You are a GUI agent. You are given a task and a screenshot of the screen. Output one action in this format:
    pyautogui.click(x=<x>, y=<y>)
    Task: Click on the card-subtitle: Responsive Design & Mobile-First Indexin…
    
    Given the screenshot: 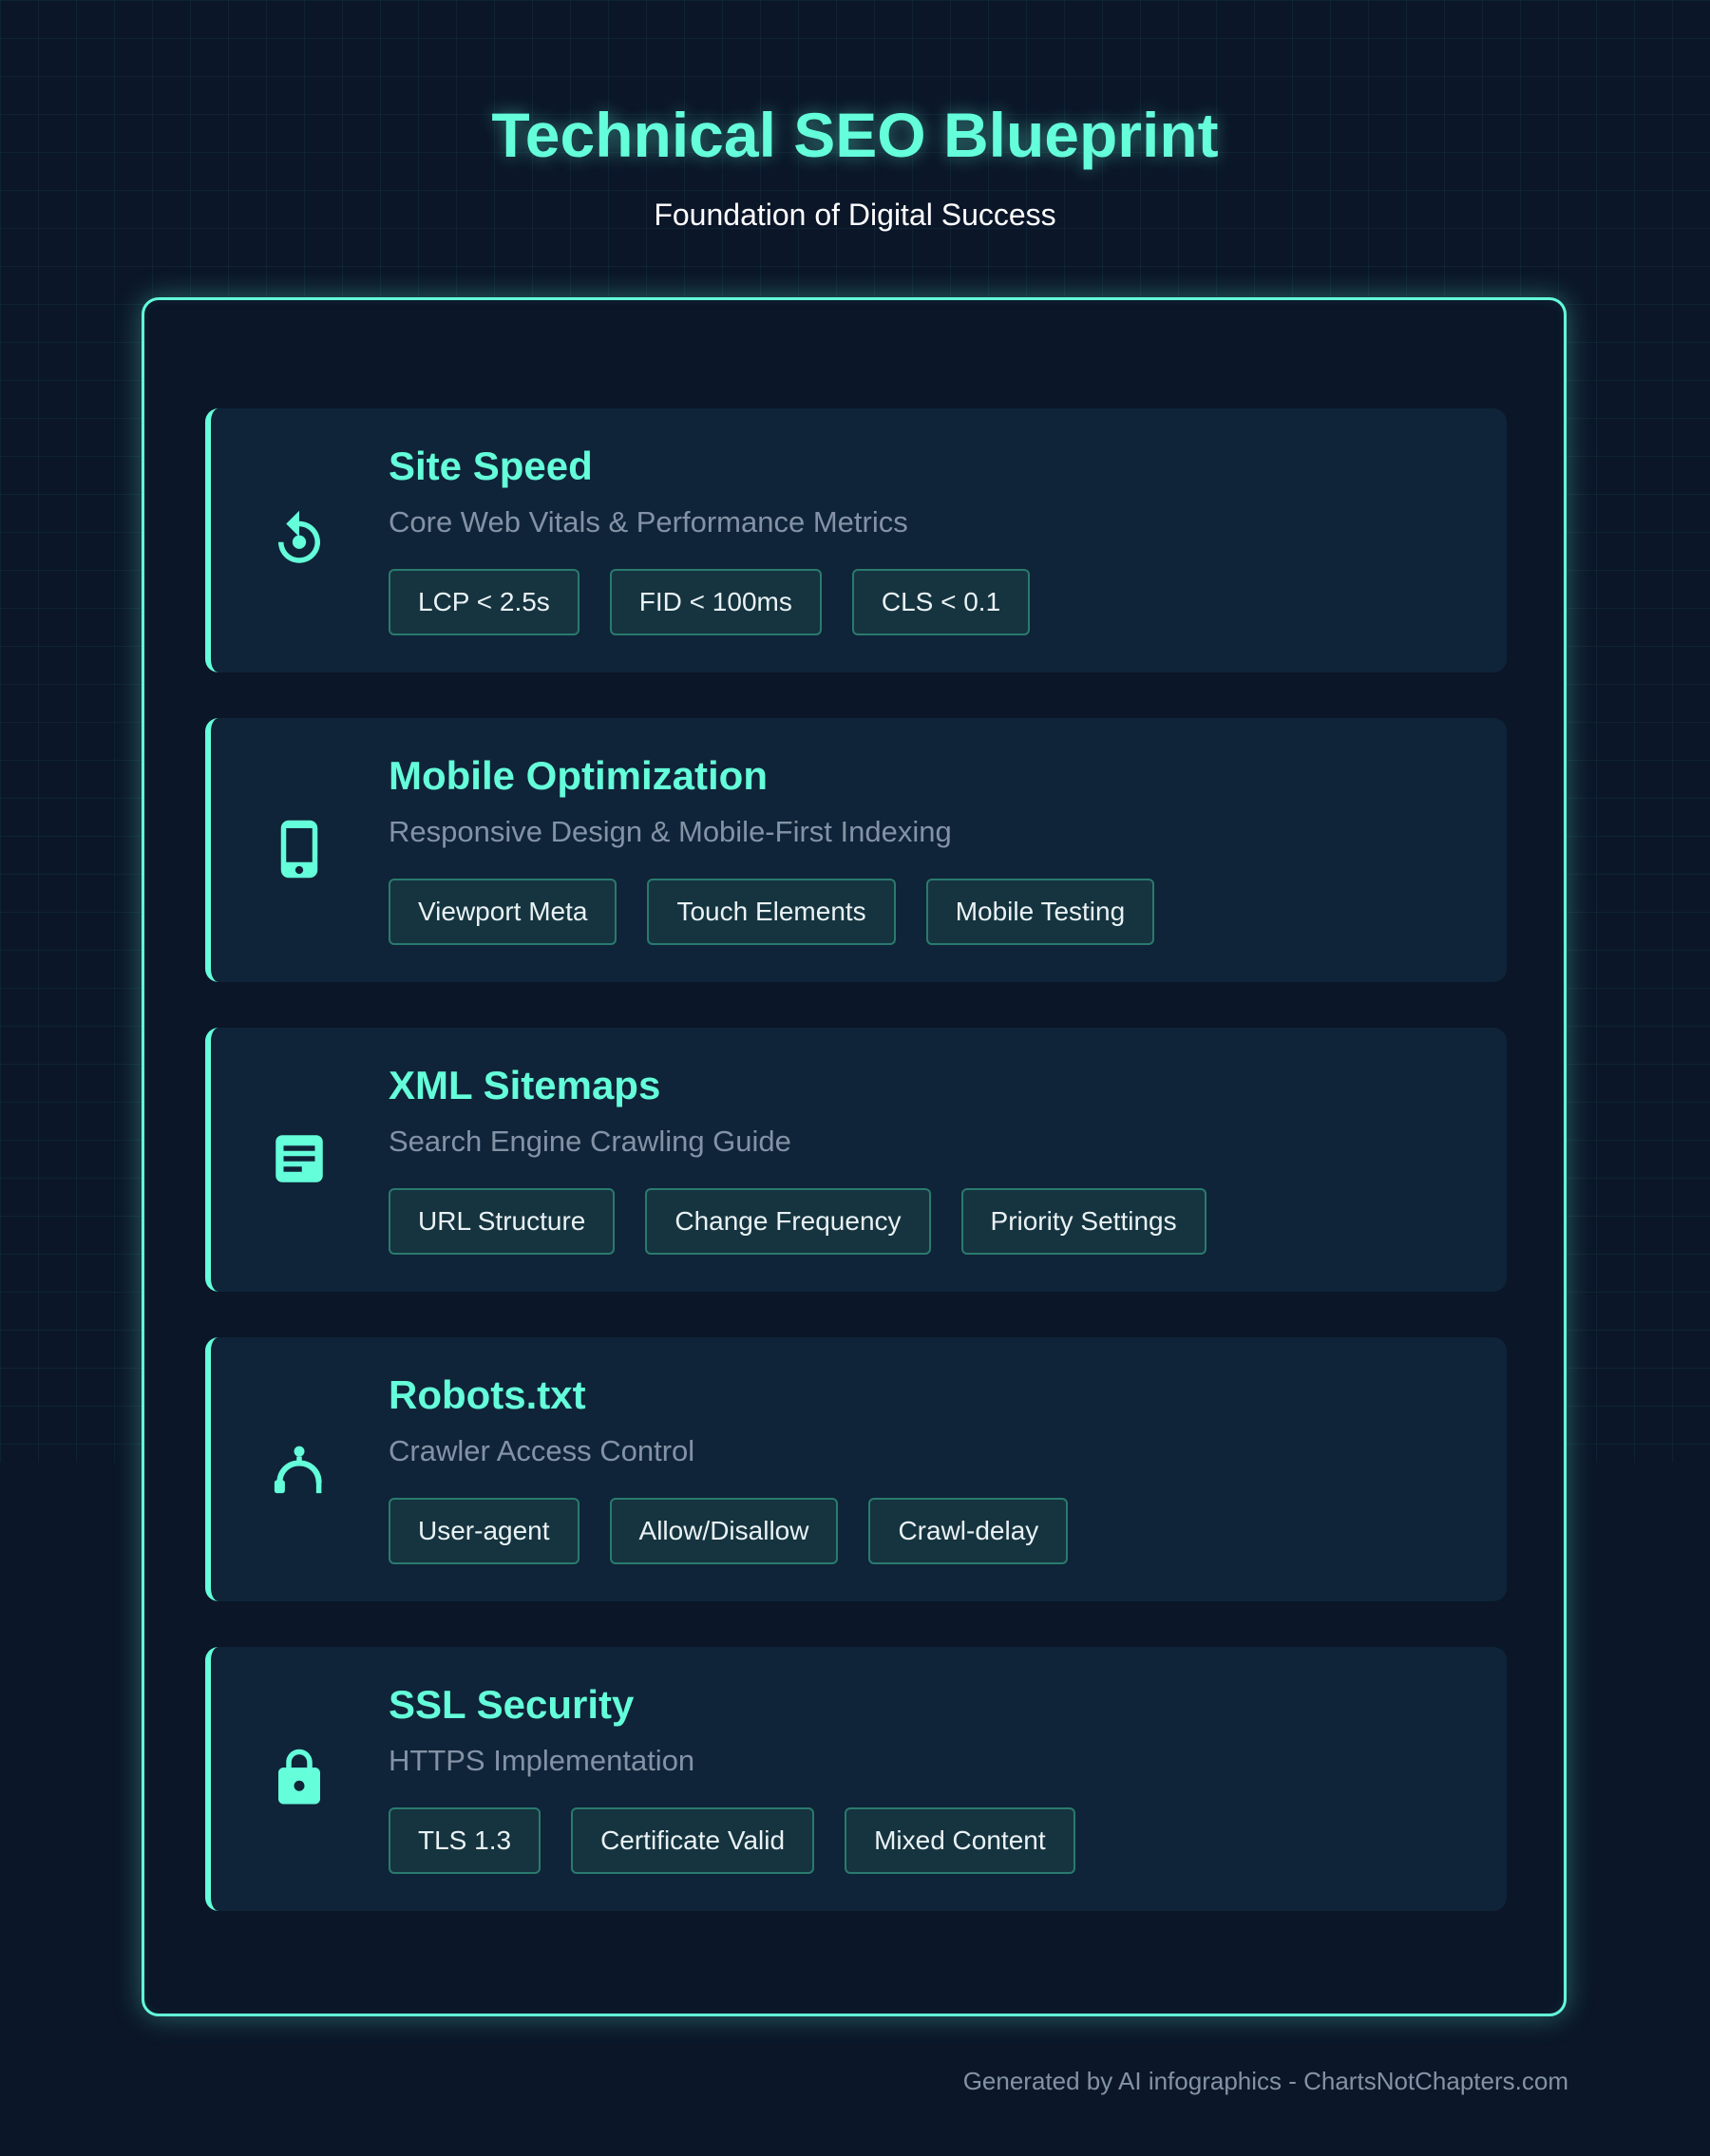 What is the action you would take?
    pyautogui.click(x=670, y=832)
    